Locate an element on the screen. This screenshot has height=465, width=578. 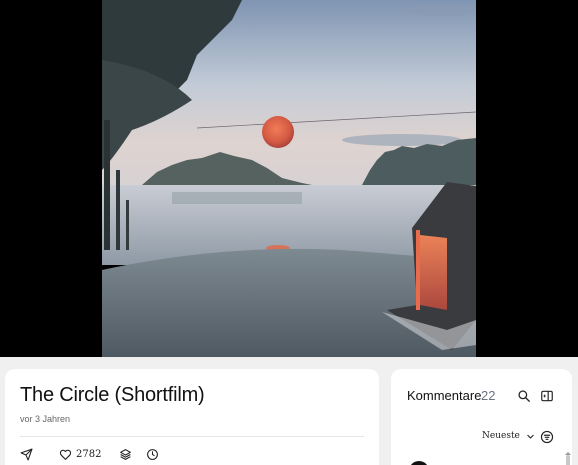
video-date: vor 3 Jahren is located at coordinates (45, 419).